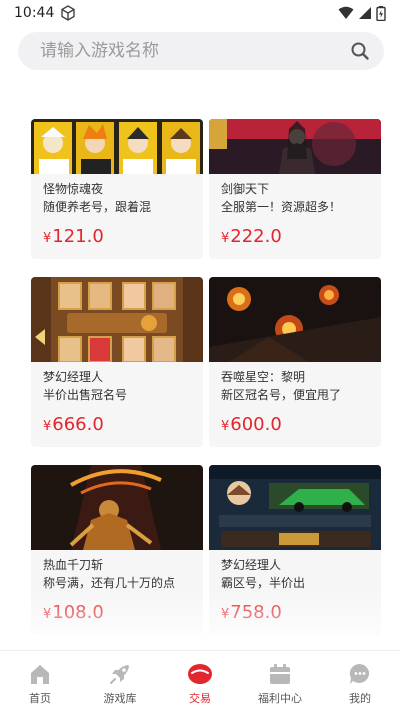 The image size is (400, 710). I want to click on listing-price: ¥108.0, so click(123, 614).